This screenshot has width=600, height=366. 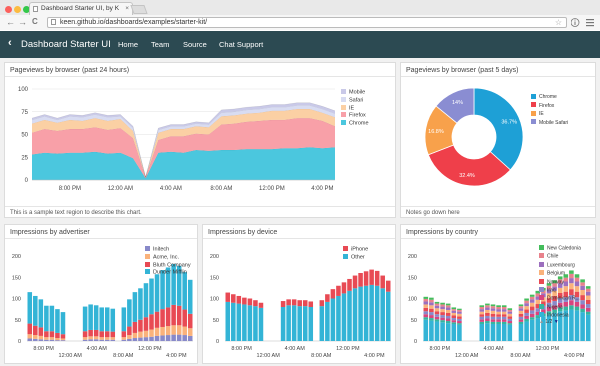 What do you see at coordinates (216, 321) in the screenshot?
I see `y-tick-label: 50` at bounding box center [216, 321].